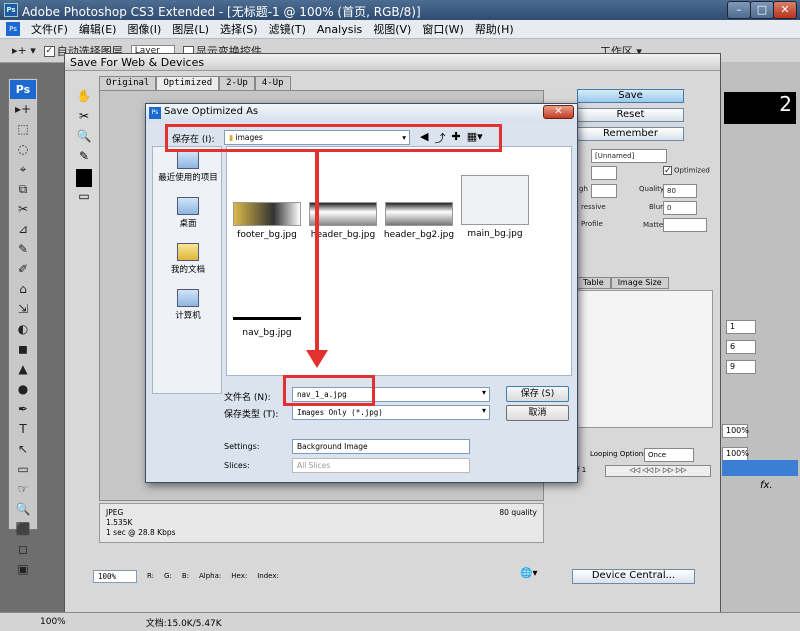 The height and width of the screenshot is (631, 800). What do you see at coordinates (23, 209) in the screenshot?
I see `slice-tool-icon: ✂` at bounding box center [23, 209].